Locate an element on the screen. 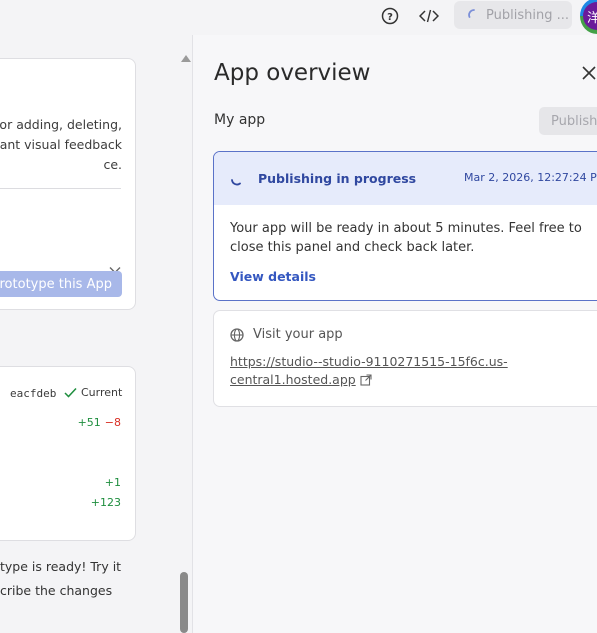  visit-header: Visit your app is located at coordinates (286, 334).